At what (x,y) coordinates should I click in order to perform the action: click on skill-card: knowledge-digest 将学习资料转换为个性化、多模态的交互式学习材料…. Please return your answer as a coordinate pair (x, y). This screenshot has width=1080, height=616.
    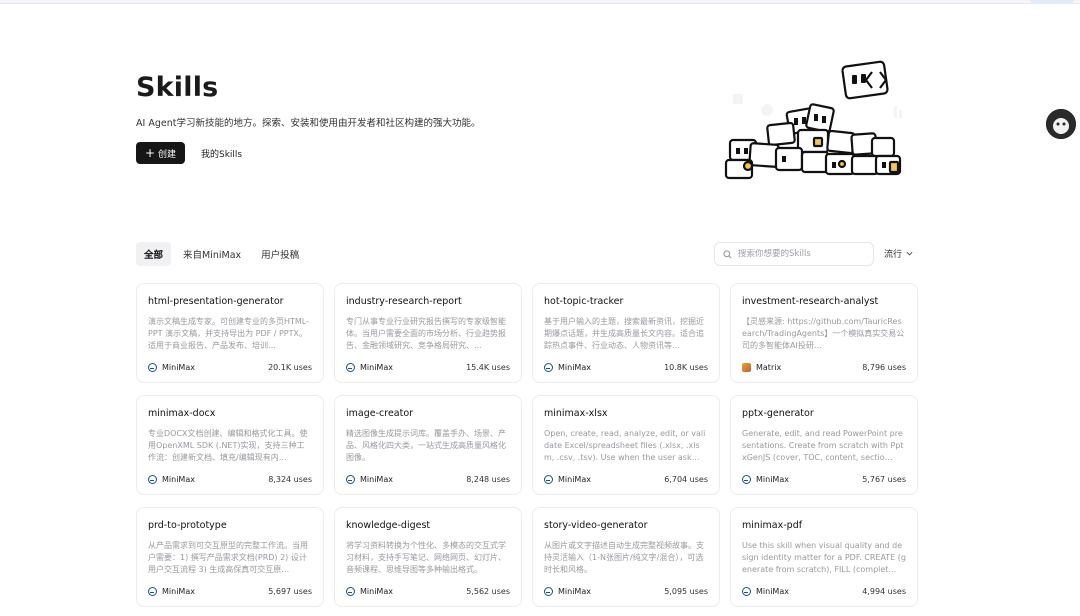
    Looking at the image, I should click on (428, 557).